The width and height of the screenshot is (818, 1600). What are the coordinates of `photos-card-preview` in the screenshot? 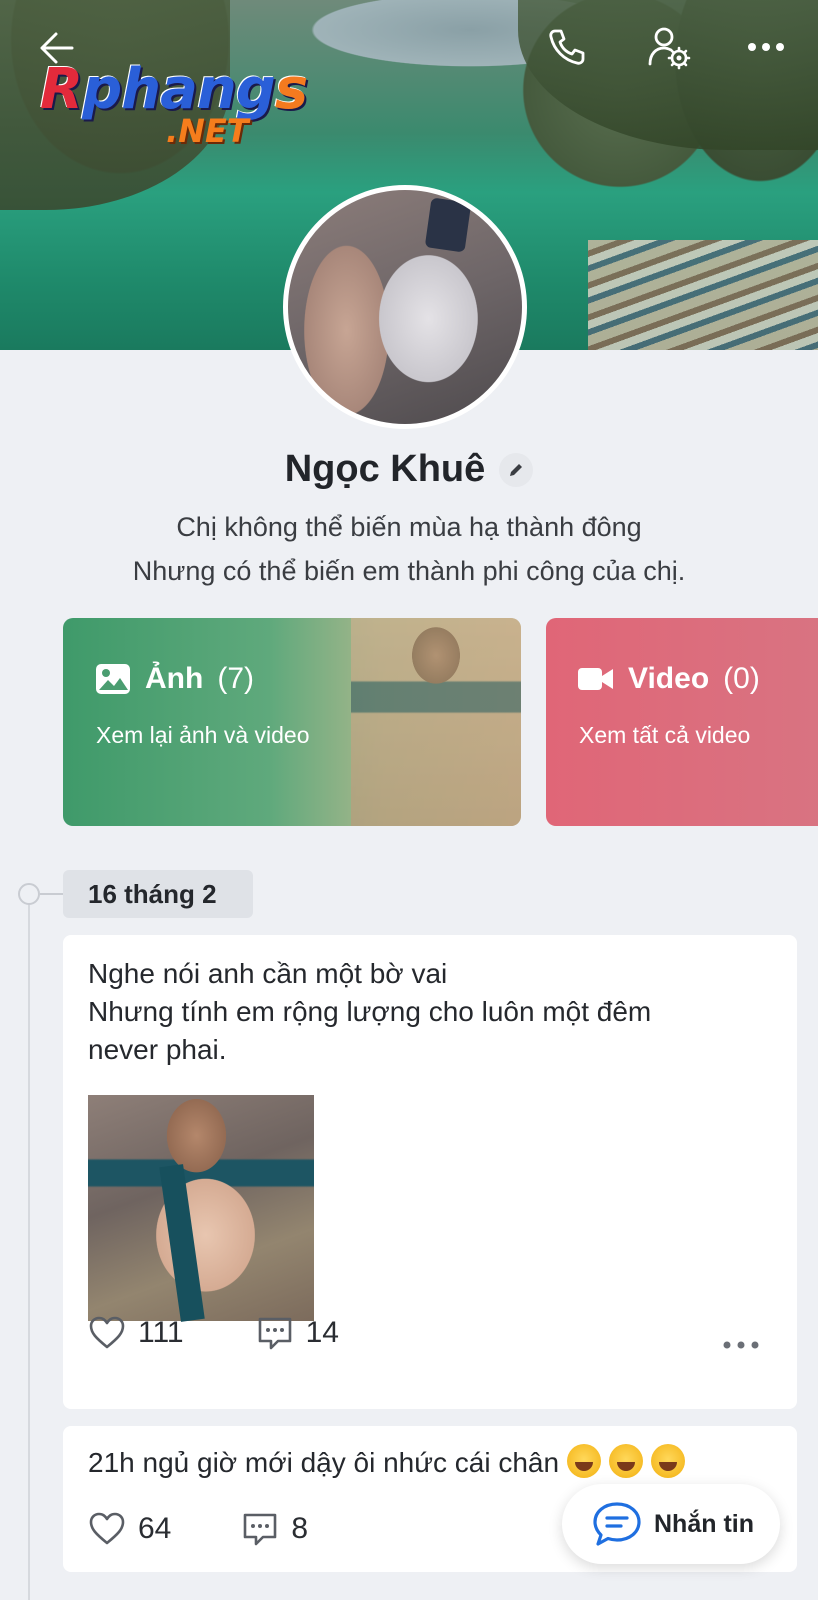 It's located at (436, 722).